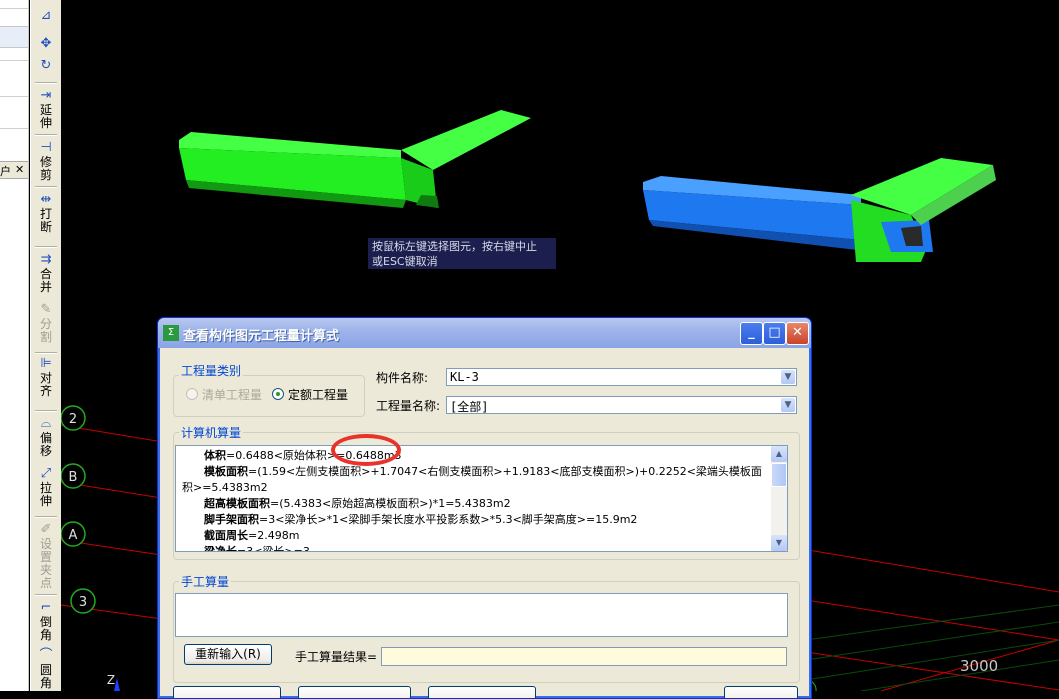  I want to click on dialog-title: 查看构件图元工程量计算式, so click(261, 336).